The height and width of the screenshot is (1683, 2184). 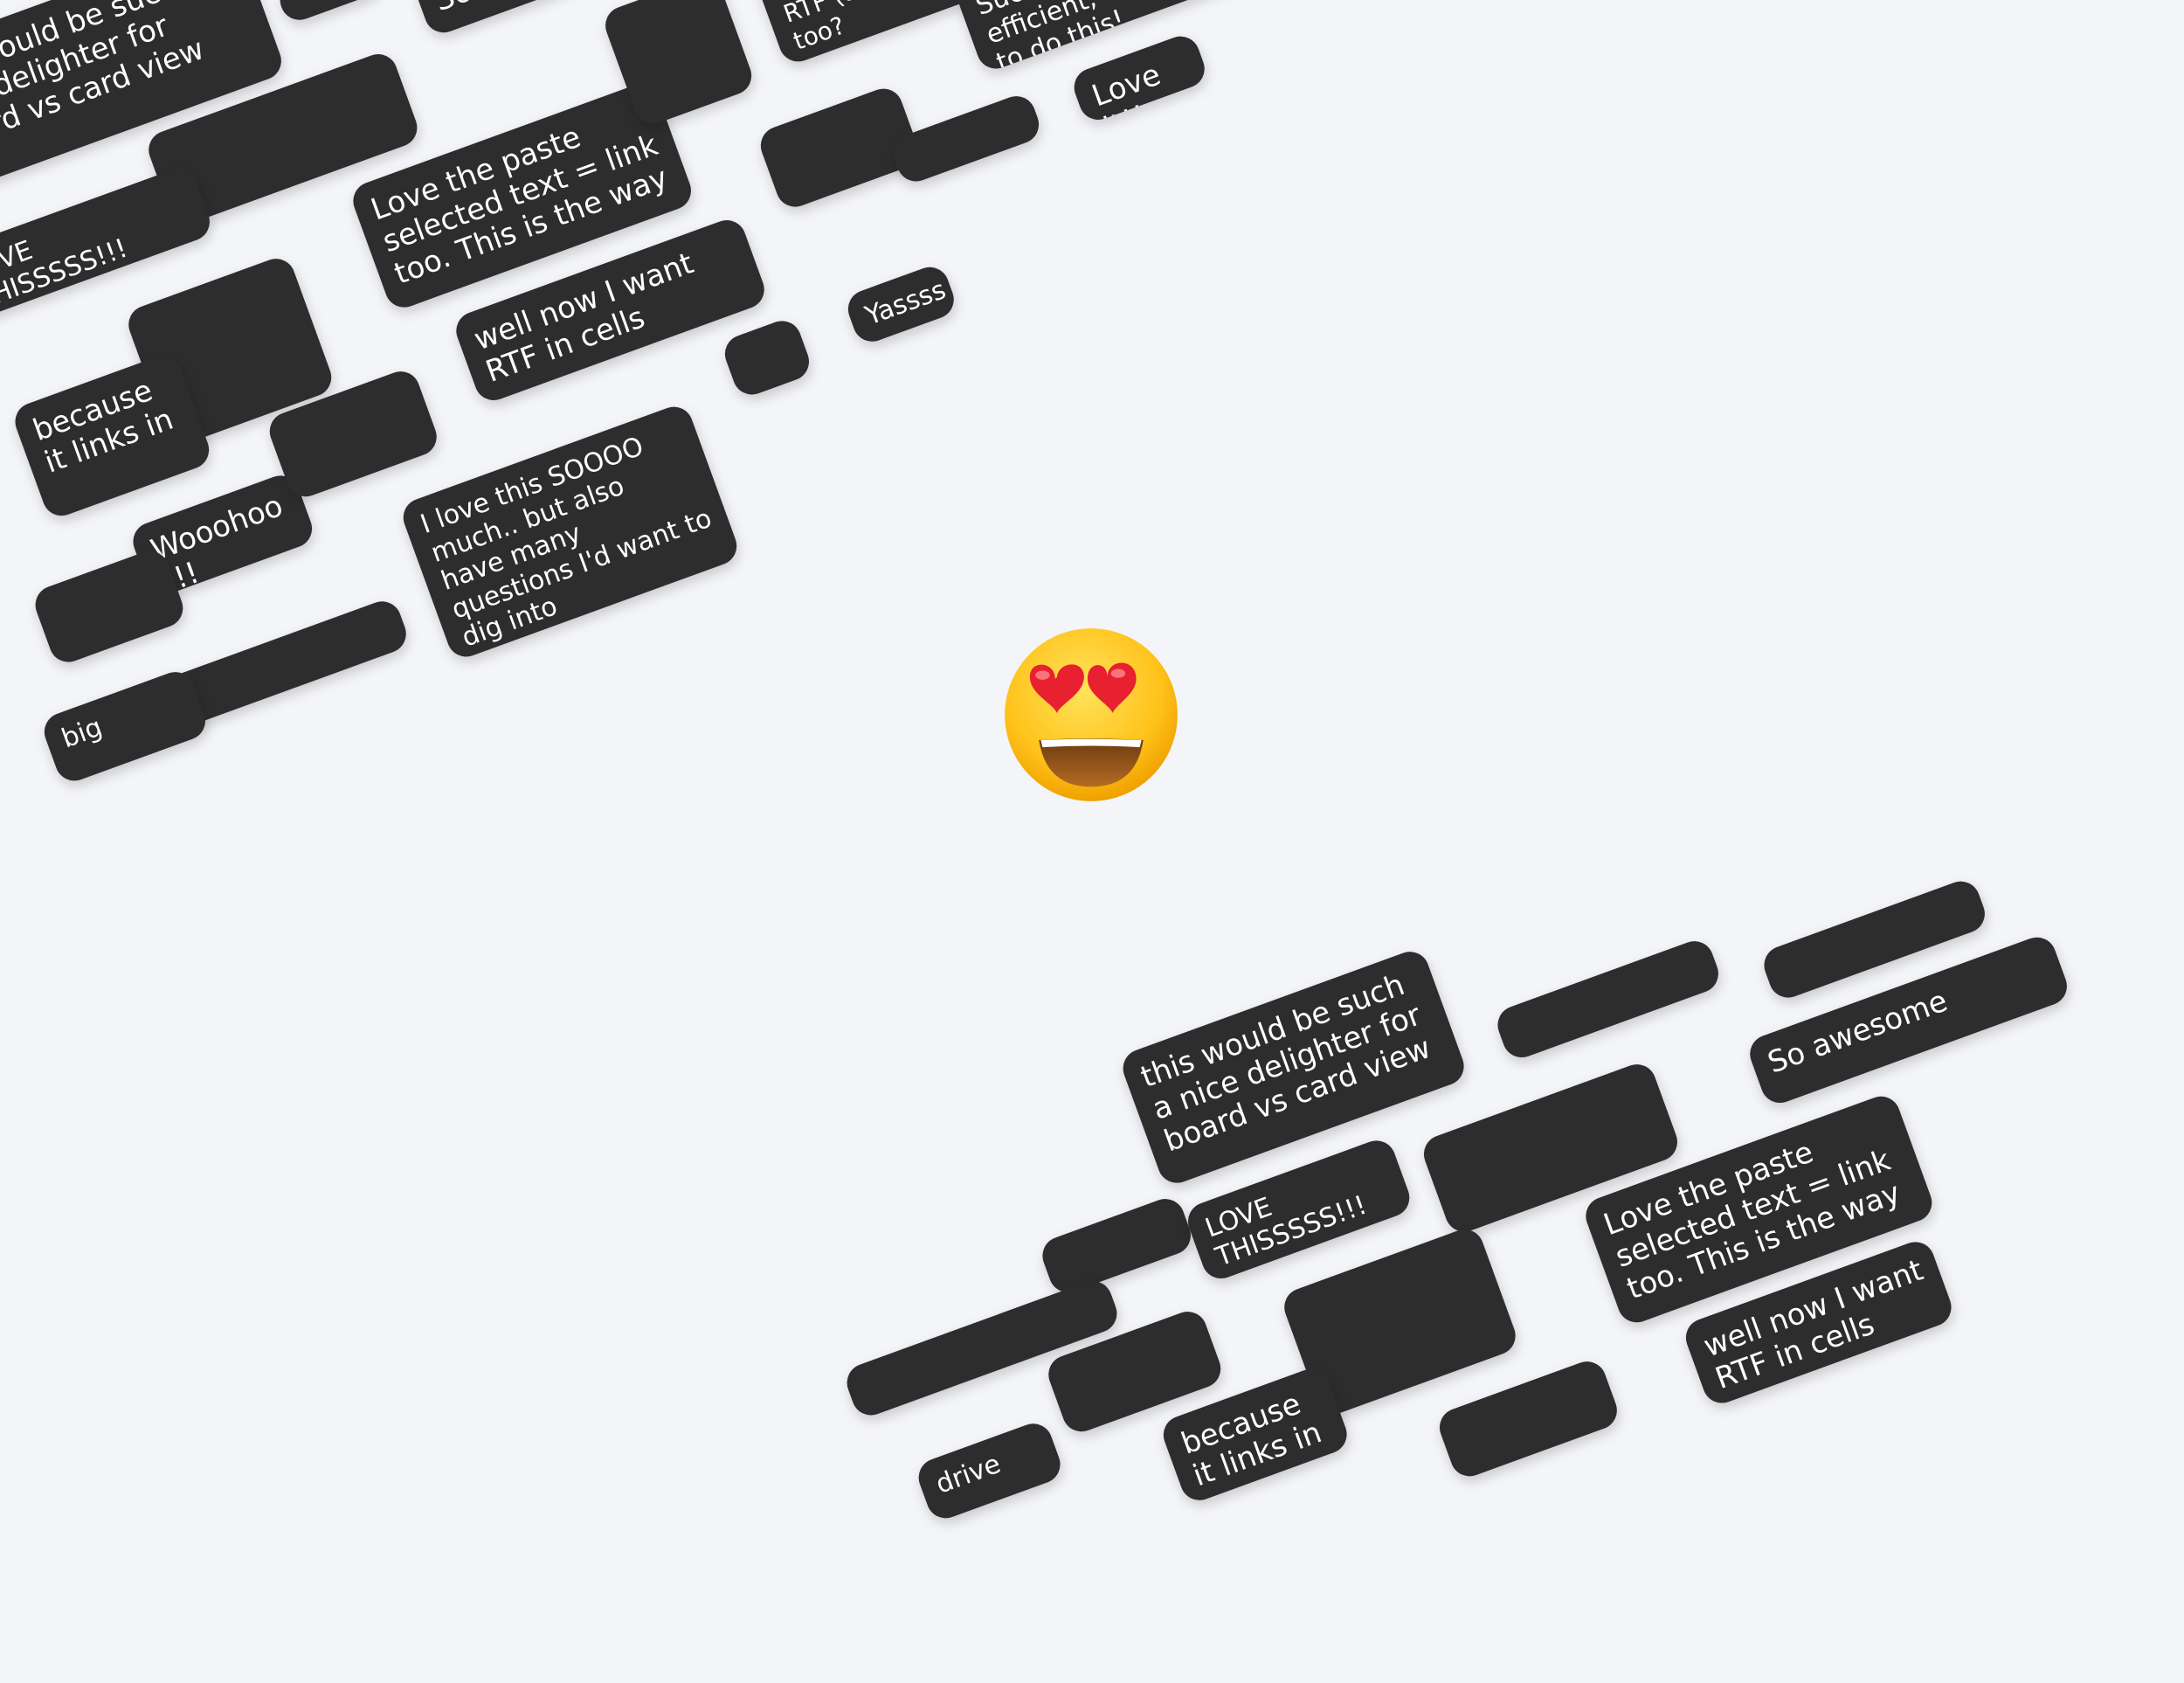 What do you see at coordinates (990, 1471) in the screenshot?
I see `feedback-bubble-drive: drive` at bounding box center [990, 1471].